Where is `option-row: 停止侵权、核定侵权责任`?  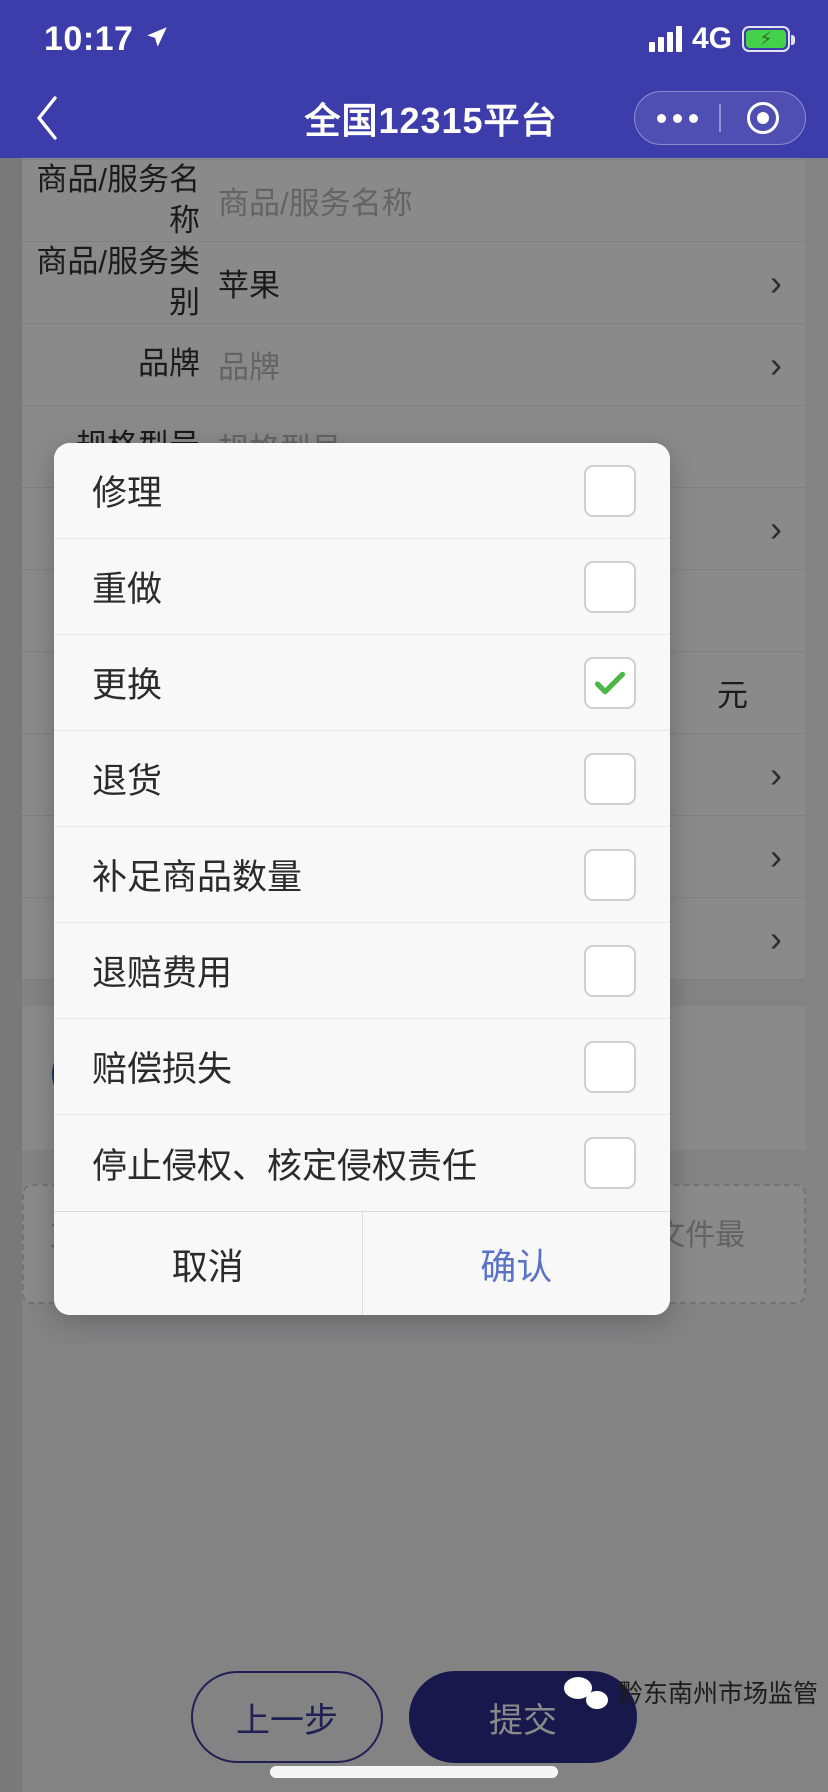
option-row: 停止侵权、核定侵权责任 is located at coordinates (362, 1163).